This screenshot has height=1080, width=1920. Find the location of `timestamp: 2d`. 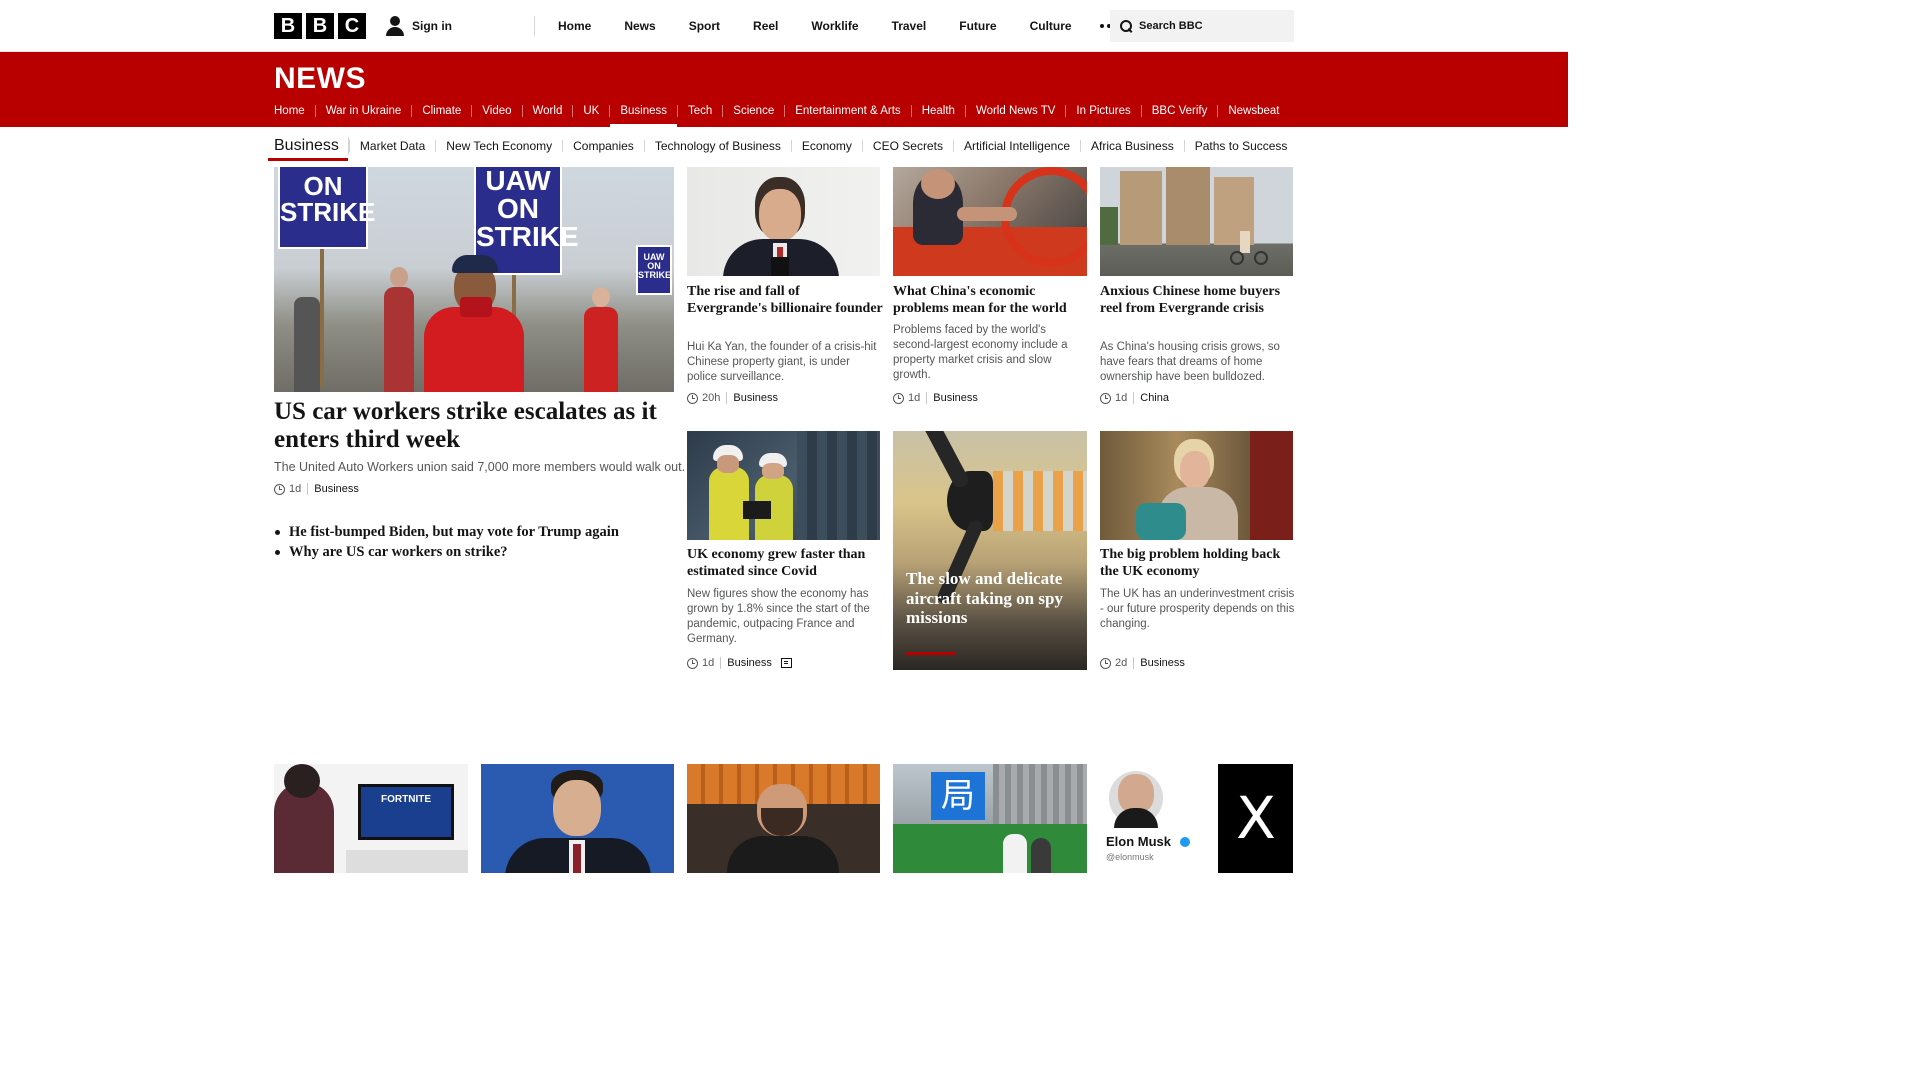

timestamp: 2d is located at coordinates (1121, 663).